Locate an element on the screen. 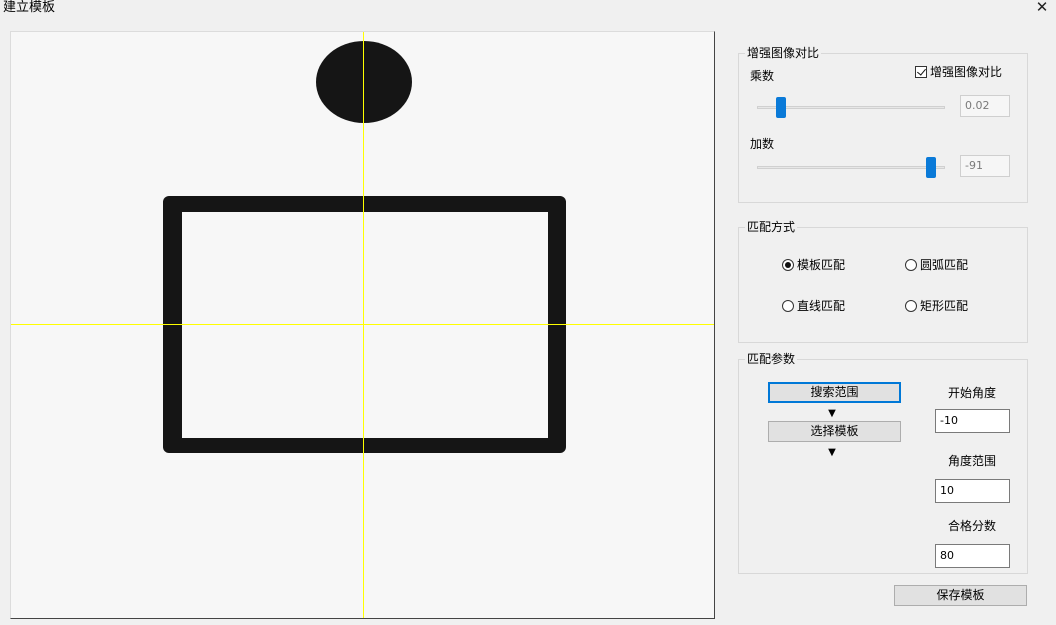 This screenshot has height=625, width=1056. close-icon: ✕ is located at coordinates (1042, 8).